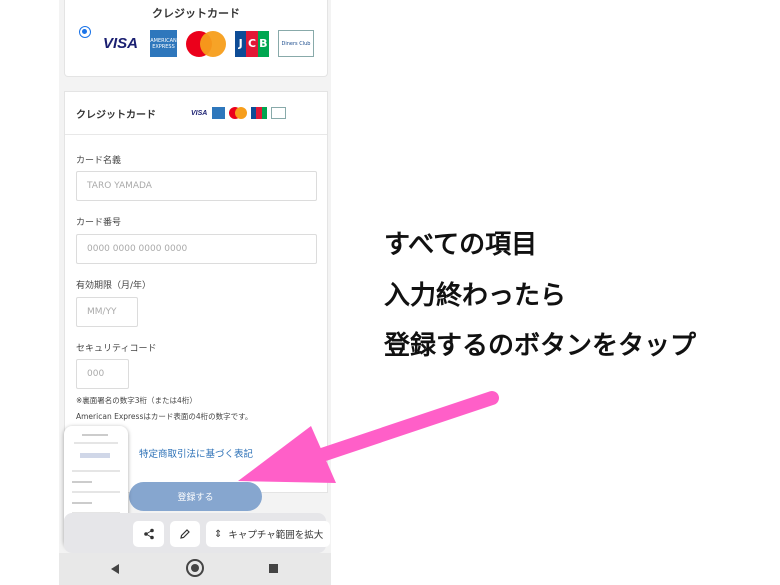 The width and height of the screenshot is (780, 585). What do you see at coordinates (540, 346) in the screenshot?
I see `annotation-line-3: 登録するのボタンをタップ` at bounding box center [540, 346].